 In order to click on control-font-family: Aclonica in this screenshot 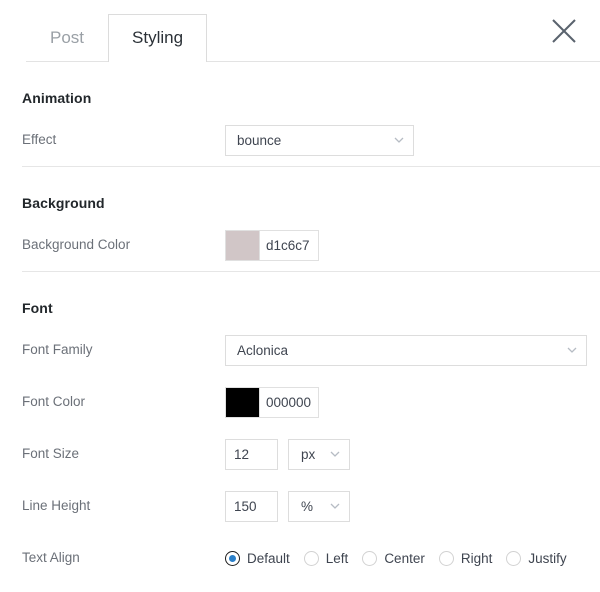, I will do `click(406, 350)`.